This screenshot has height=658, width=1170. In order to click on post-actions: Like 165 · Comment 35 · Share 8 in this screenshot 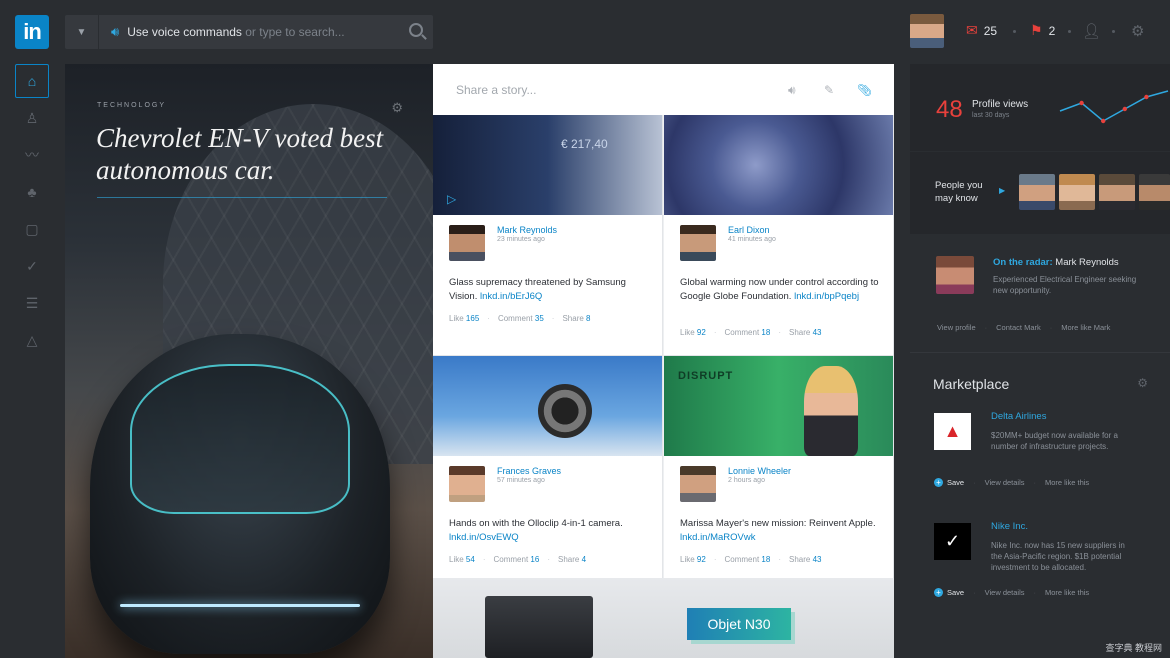, I will do `click(520, 318)`.